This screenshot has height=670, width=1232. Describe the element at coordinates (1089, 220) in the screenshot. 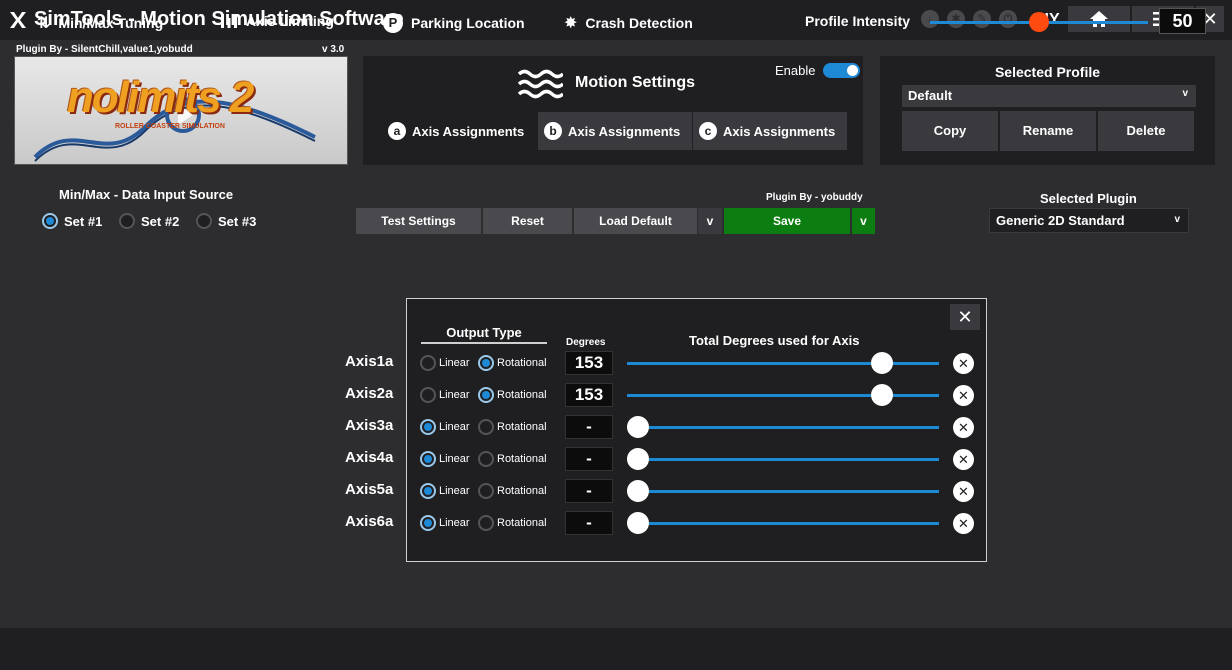

I see `plugin-dropdown: Generic 2D Standard v` at that location.